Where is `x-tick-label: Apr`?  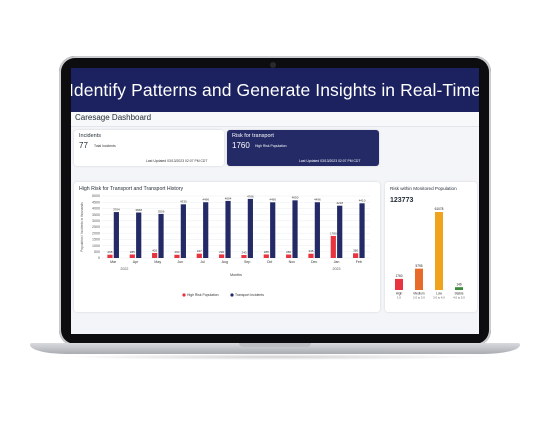
x-tick-label: Apr is located at coordinates (136, 262).